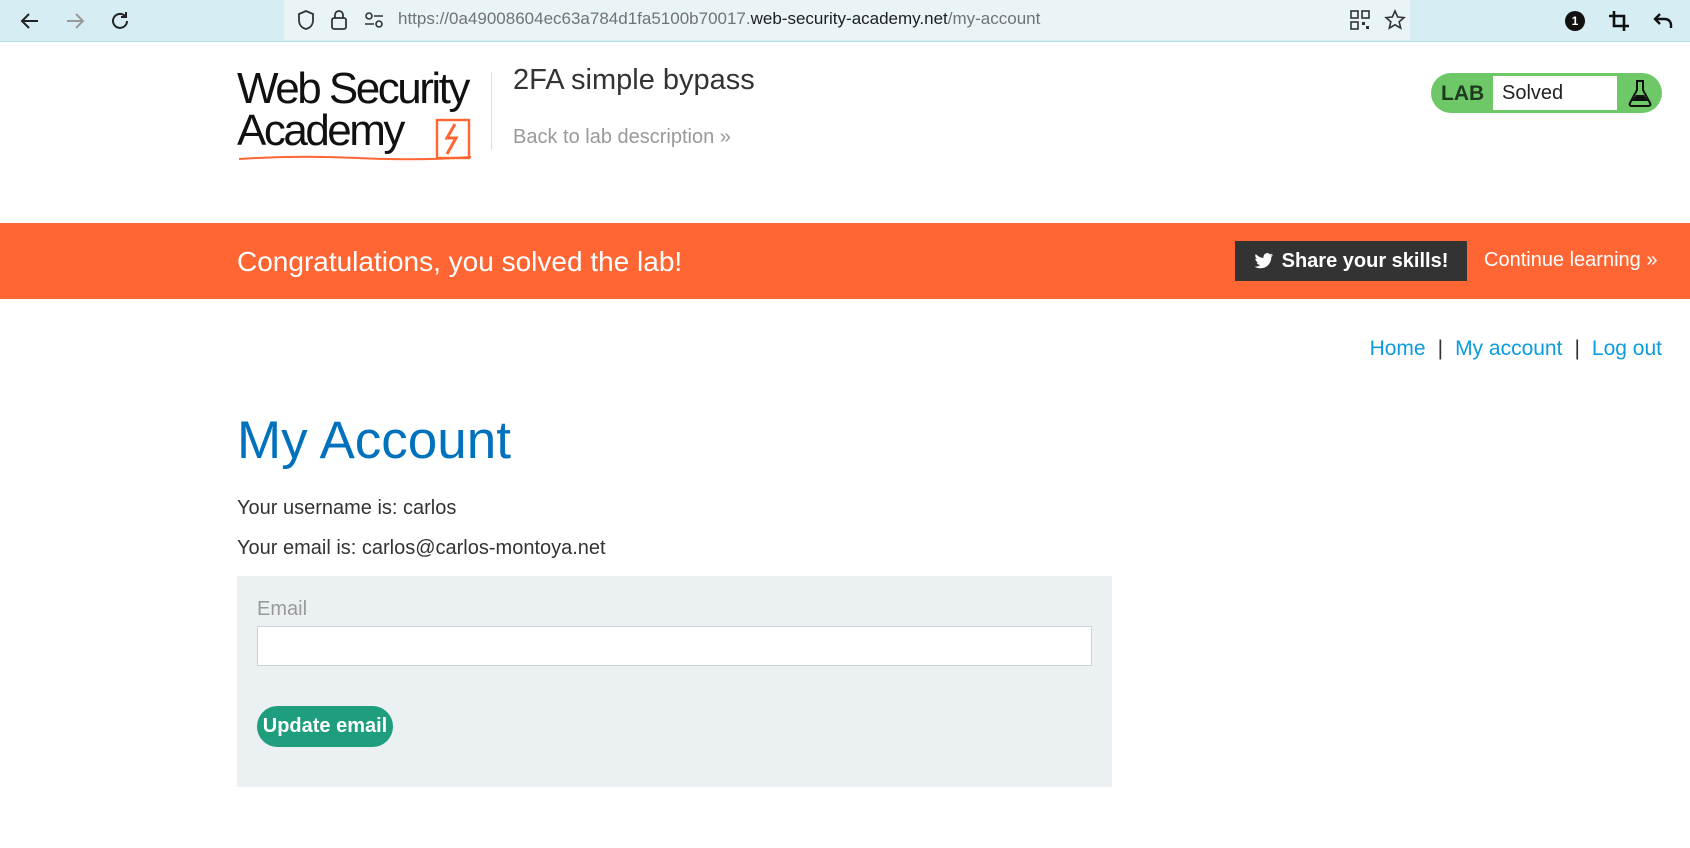 The image size is (1690, 848). Describe the element at coordinates (421, 548) in the screenshot. I see `email-line: Your email is: carlos@carlos-montoya.net` at that location.